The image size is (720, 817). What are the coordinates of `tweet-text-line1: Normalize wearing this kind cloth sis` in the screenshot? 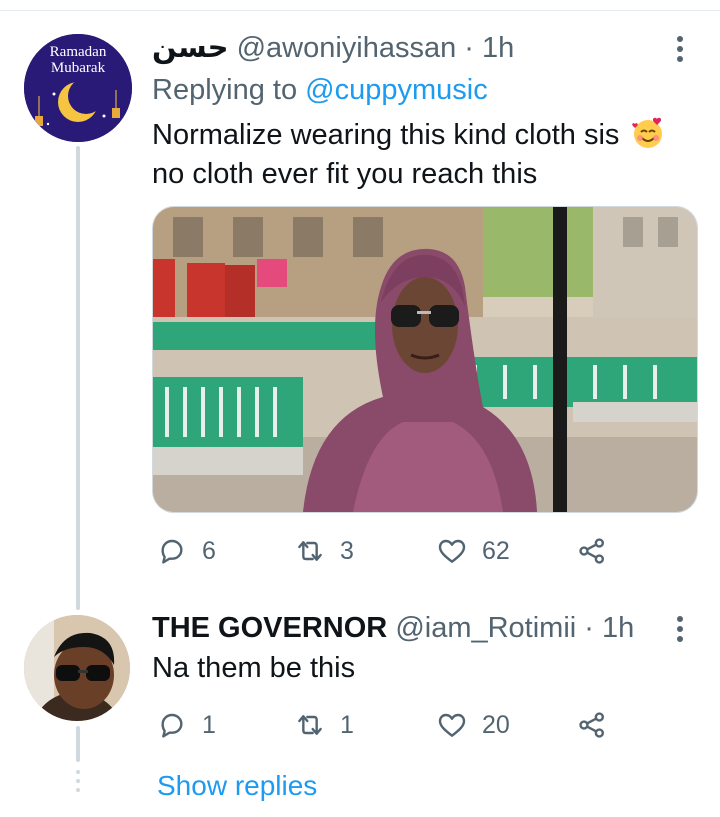 It's located at (408, 134).